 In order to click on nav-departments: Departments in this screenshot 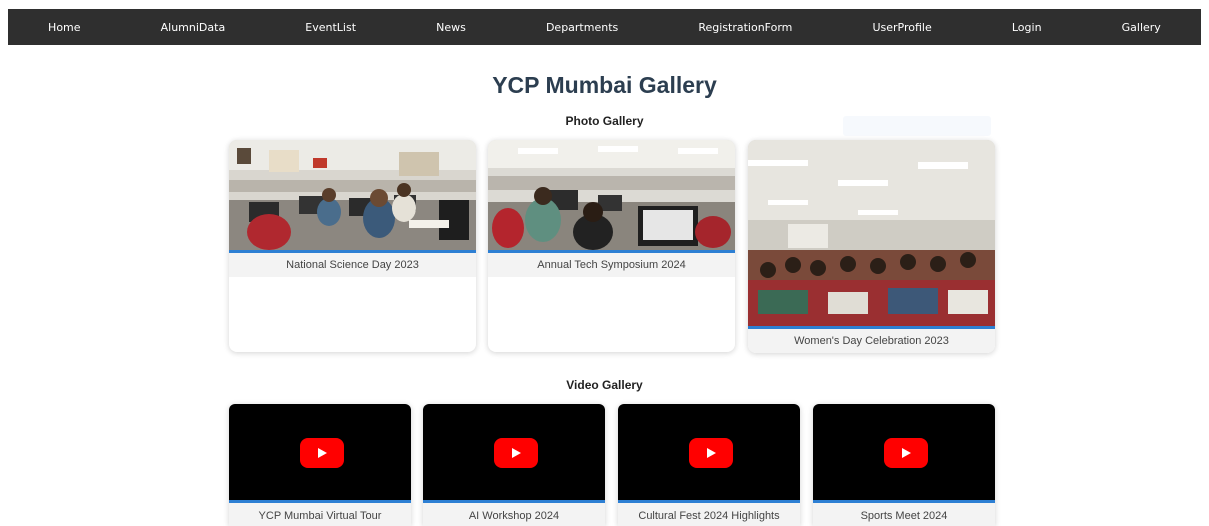, I will do `click(582, 27)`.